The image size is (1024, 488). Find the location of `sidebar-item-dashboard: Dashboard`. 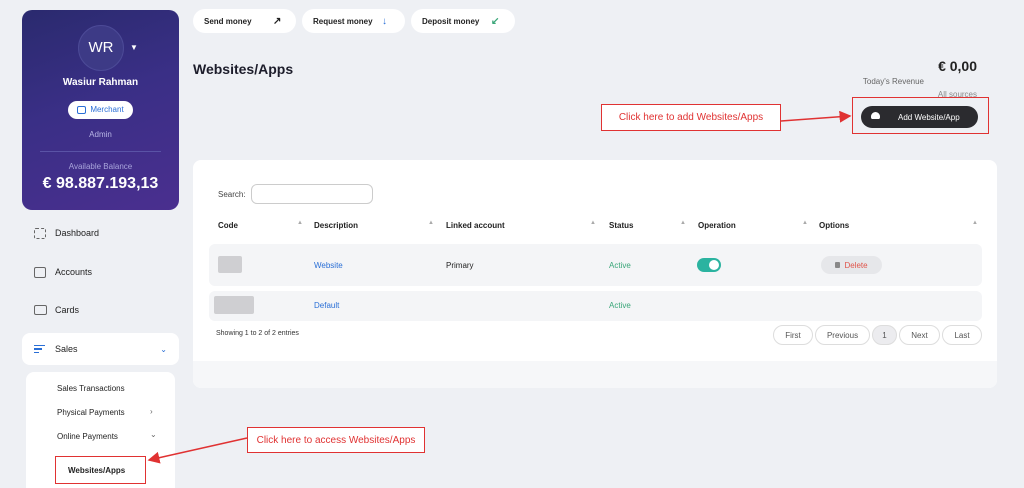

sidebar-item-dashboard: Dashboard is located at coordinates (100, 233).